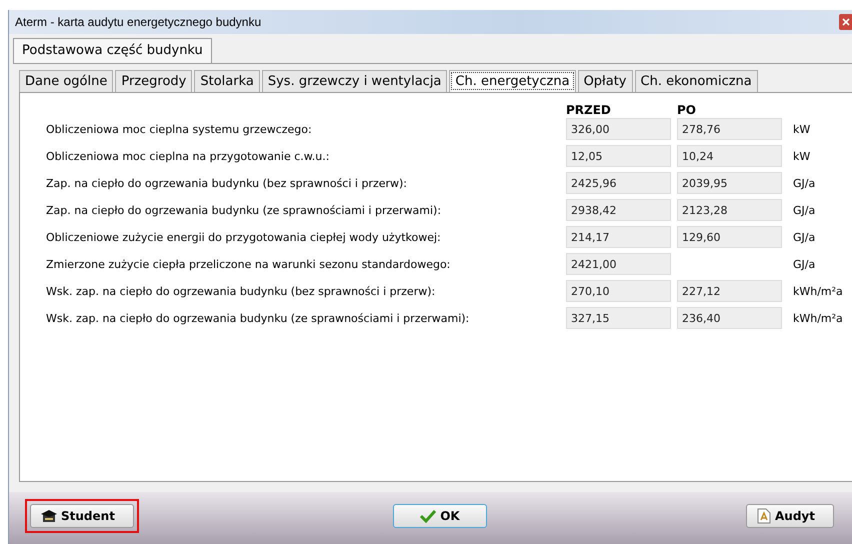 Image resolution: width=852 pixels, height=544 pixels. Describe the element at coordinates (618, 129) in the screenshot. I see `value-field: 326,00` at that location.